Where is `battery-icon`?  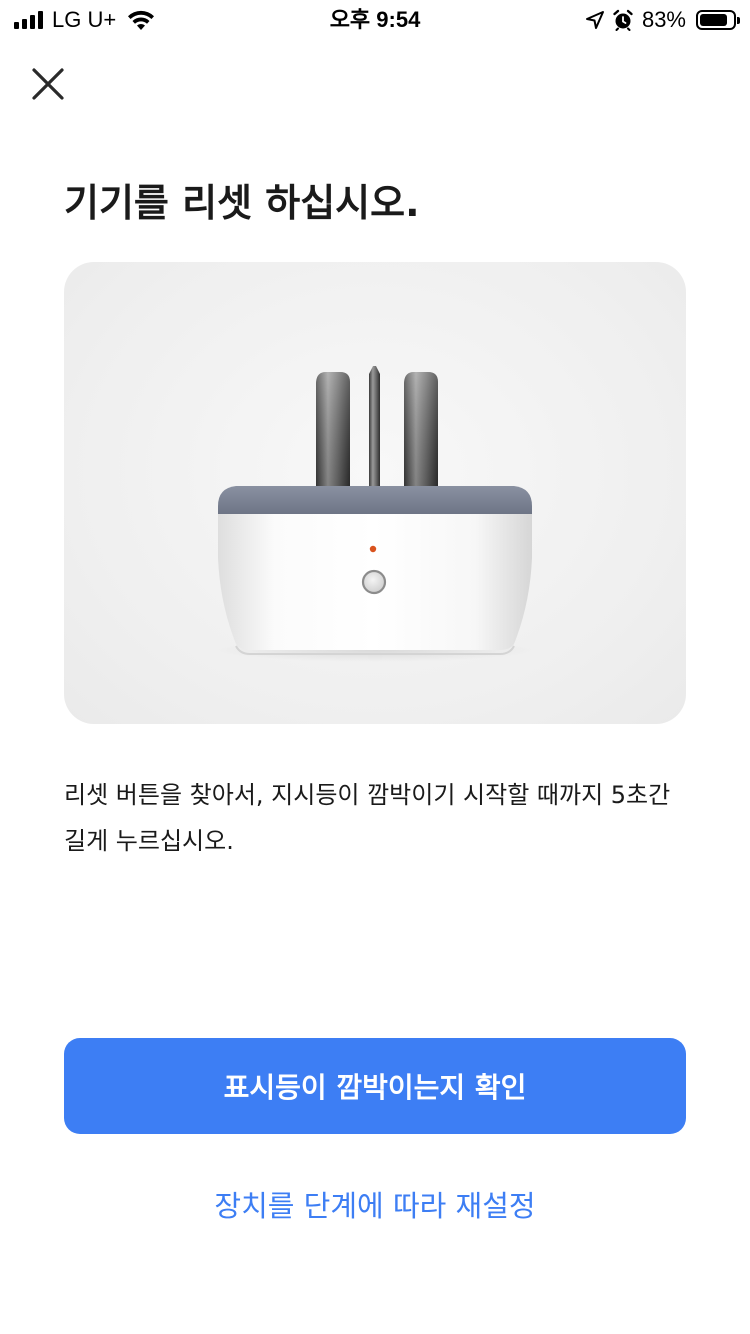 battery-icon is located at coordinates (718, 20).